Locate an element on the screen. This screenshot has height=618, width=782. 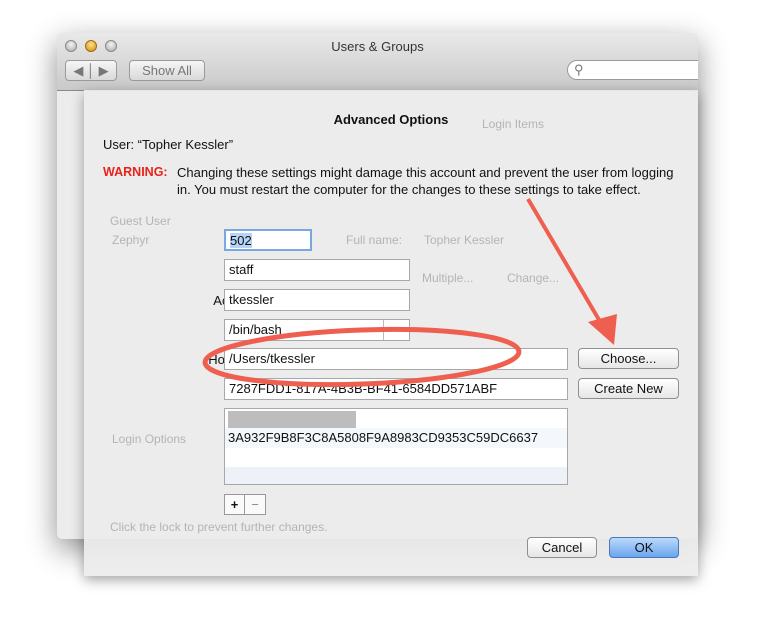
login-shell-value: /bin/bash is located at coordinates (255, 329).